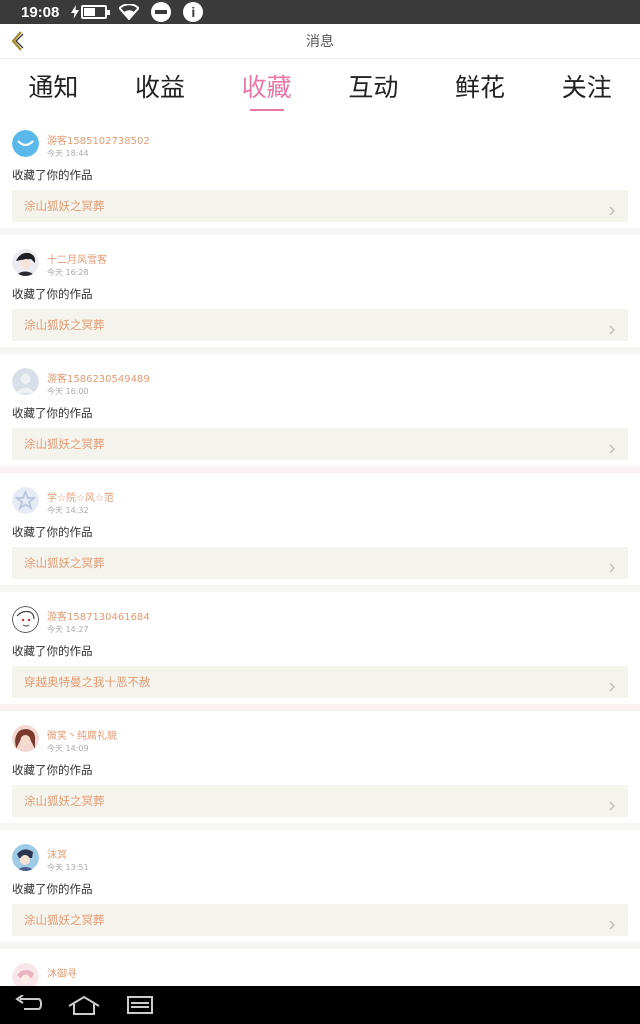 The height and width of the screenshot is (1024, 640). Describe the element at coordinates (68, 867) in the screenshot. I see `message-time: 今天 13:51` at that location.